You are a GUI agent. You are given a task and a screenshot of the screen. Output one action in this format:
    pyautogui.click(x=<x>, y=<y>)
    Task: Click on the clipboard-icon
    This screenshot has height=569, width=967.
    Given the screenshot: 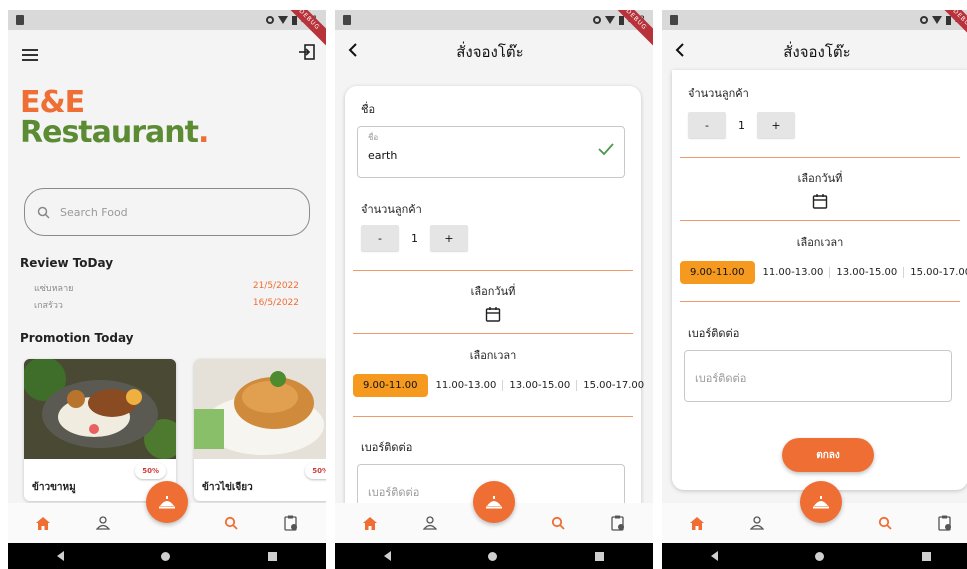 What is the action you would take?
    pyautogui.click(x=944, y=523)
    